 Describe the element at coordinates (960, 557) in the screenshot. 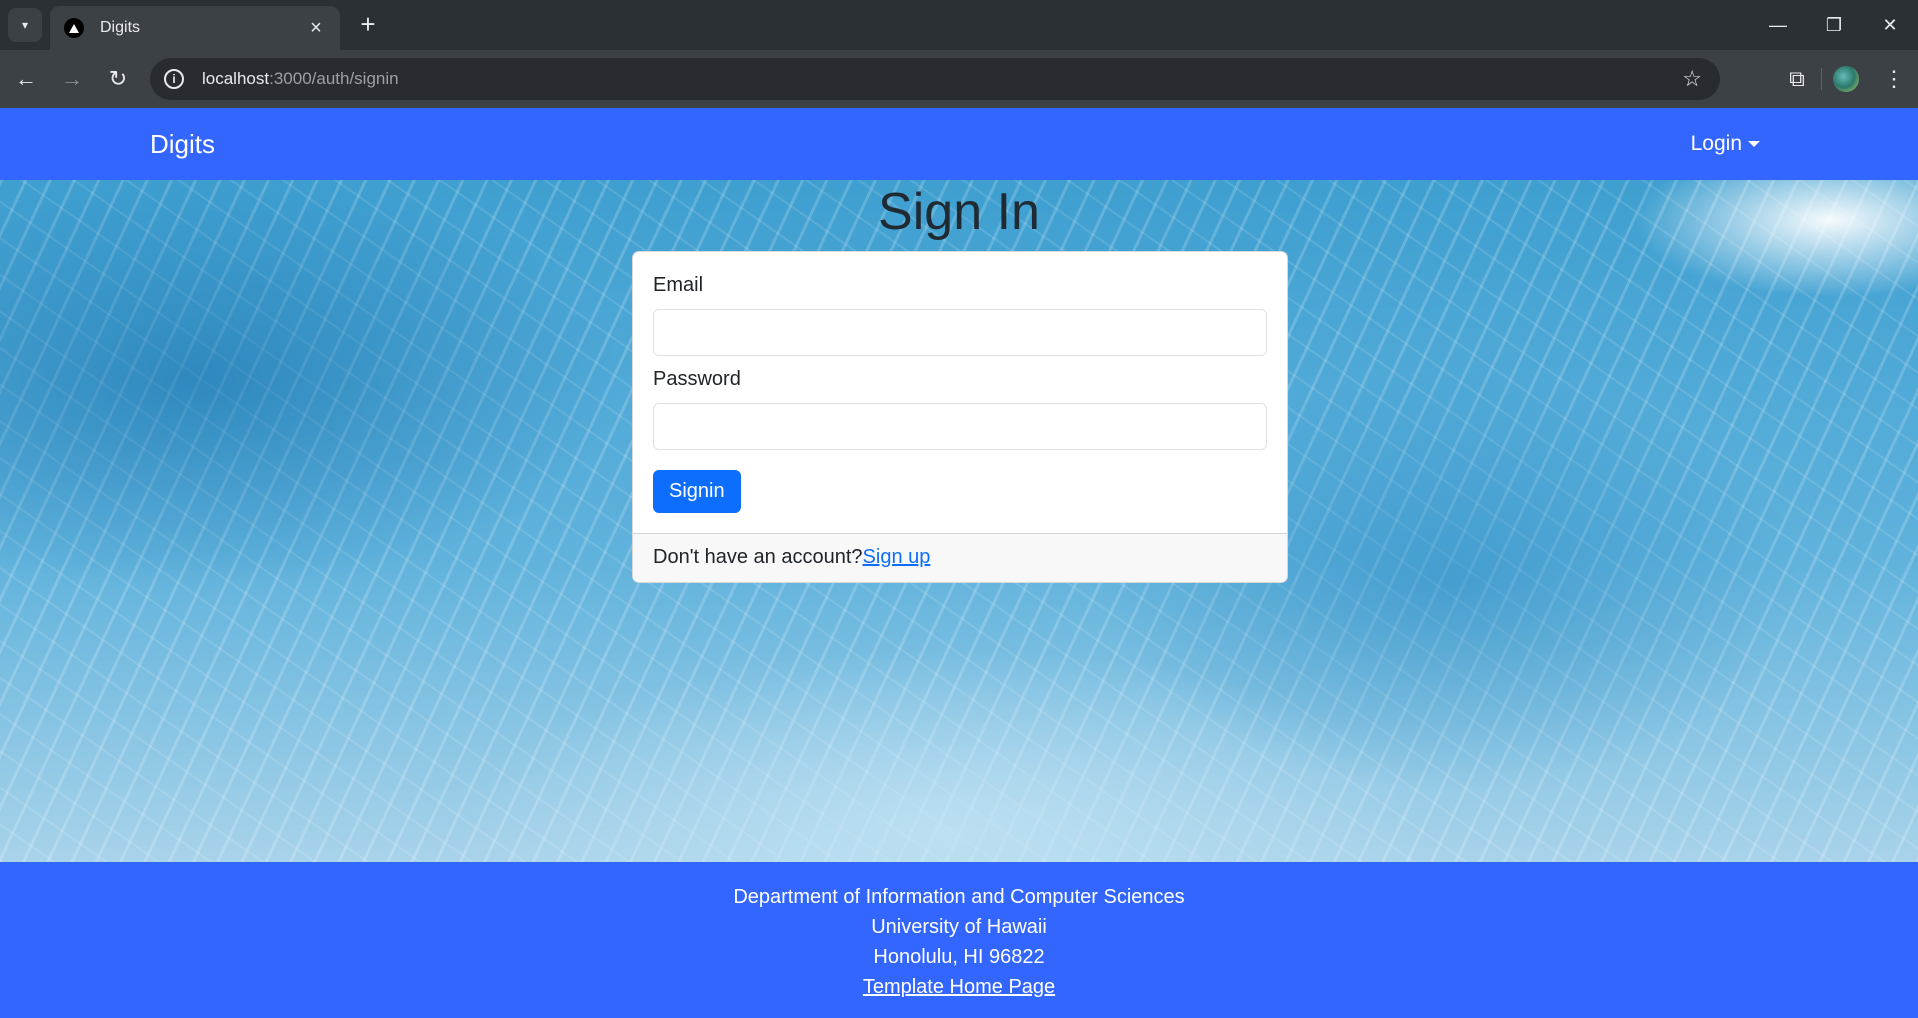

I see `signin-card-footer: Don't have an account?Sign up` at that location.